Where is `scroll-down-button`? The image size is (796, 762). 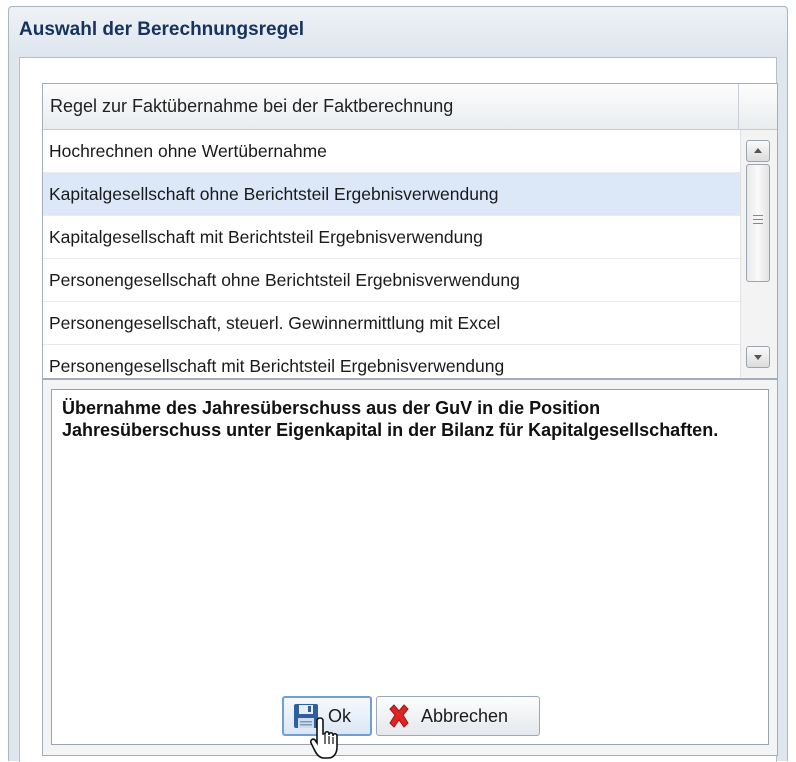
scroll-down-button is located at coordinates (758, 357).